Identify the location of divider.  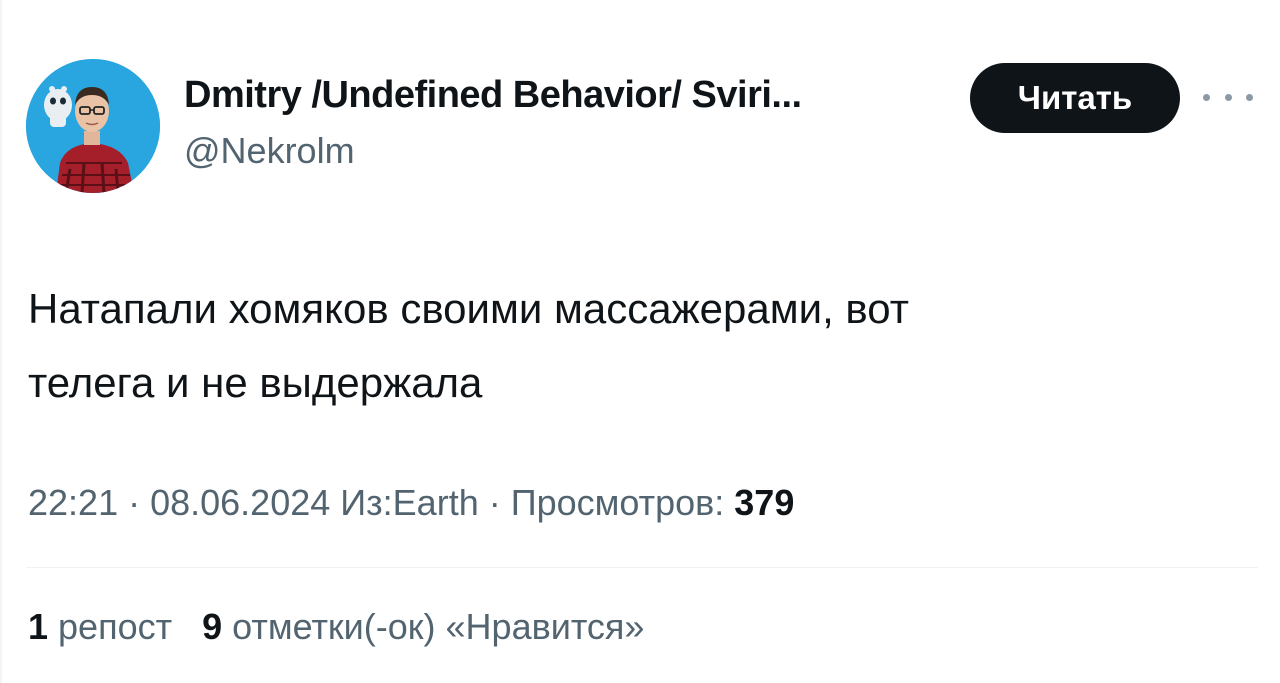
(642, 567).